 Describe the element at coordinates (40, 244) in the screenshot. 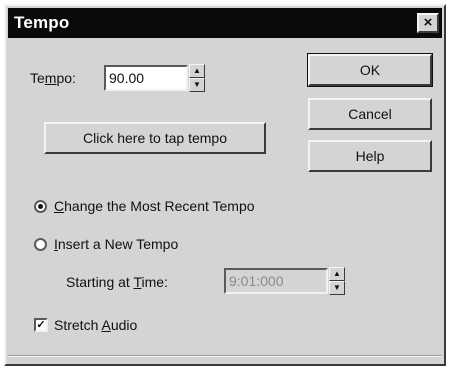

I see `radio-insert-new` at that location.